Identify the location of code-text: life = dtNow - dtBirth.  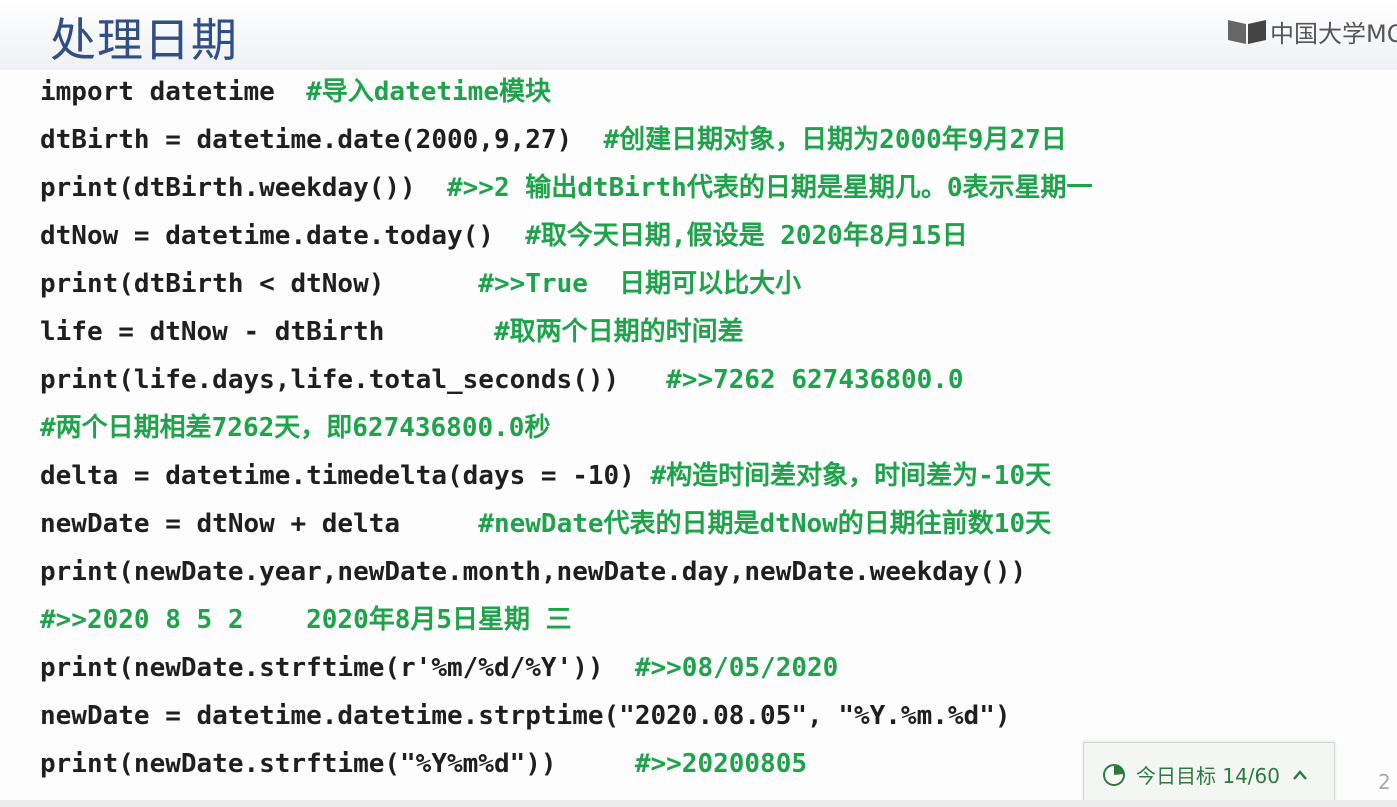
(267, 332).